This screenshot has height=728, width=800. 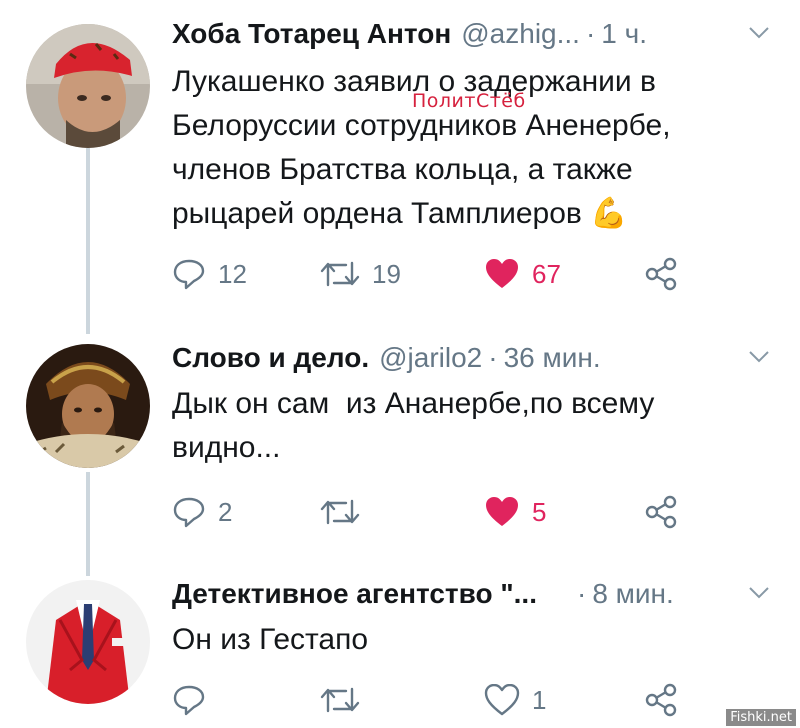 What do you see at coordinates (270, 358) in the screenshot?
I see `author-name: Слово и дело.` at bounding box center [270, 358].